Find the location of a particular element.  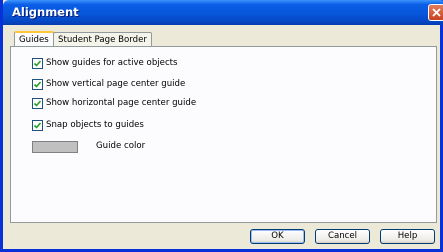

ok-button: OK is located at coordinates (277, 236).